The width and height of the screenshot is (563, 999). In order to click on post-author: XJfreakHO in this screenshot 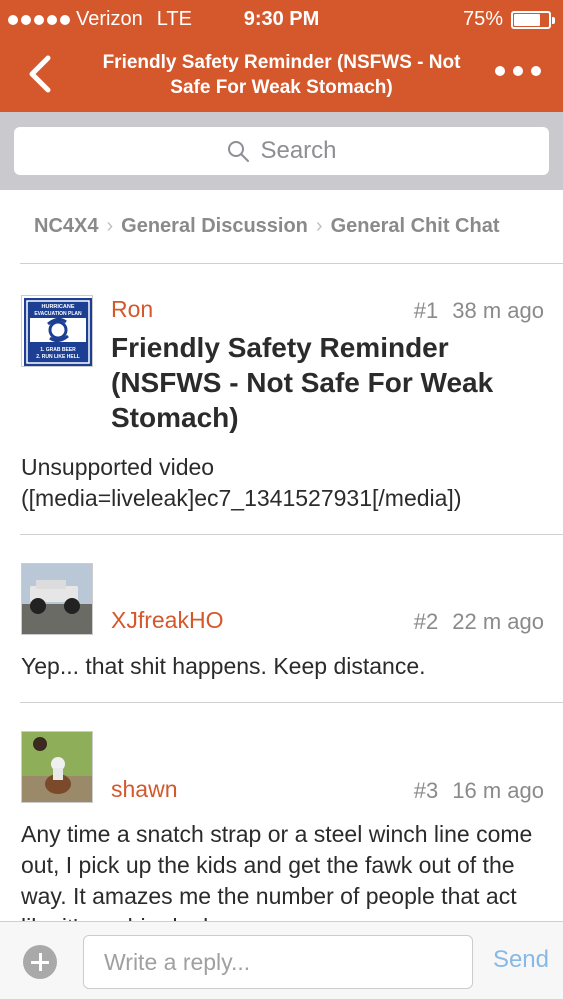, I will do `click(167, 620)`.